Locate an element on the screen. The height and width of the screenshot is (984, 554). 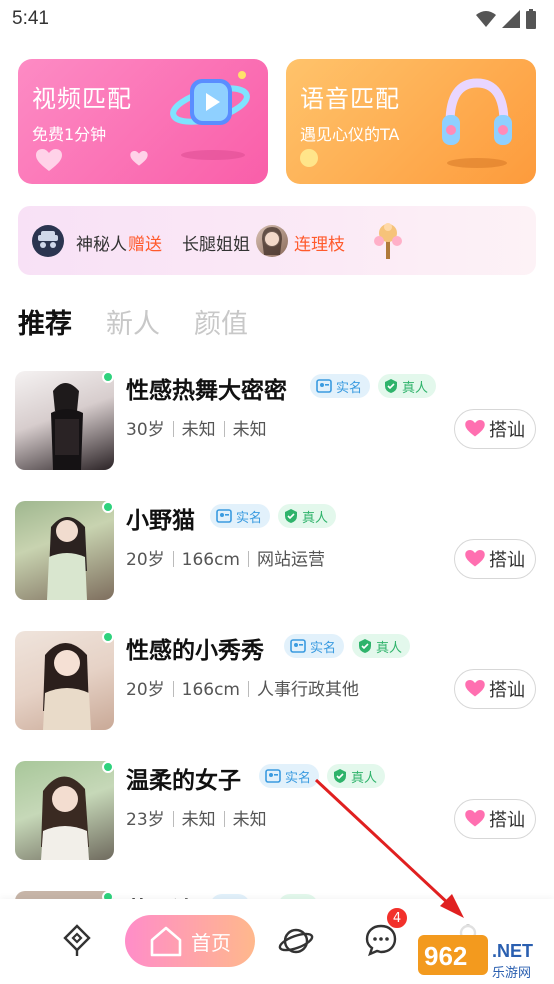
nav-planet is located at coordinates (296, 943).